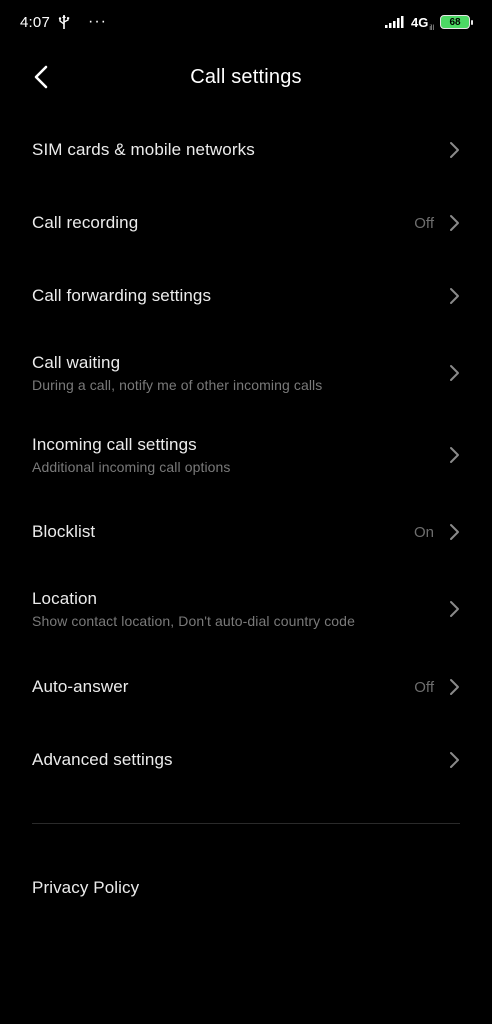 This screenshot has width=492, height=1024. Describe the element at coordinates (394, 22) in the screenshot. I see `signal-bars-icon` at that location.